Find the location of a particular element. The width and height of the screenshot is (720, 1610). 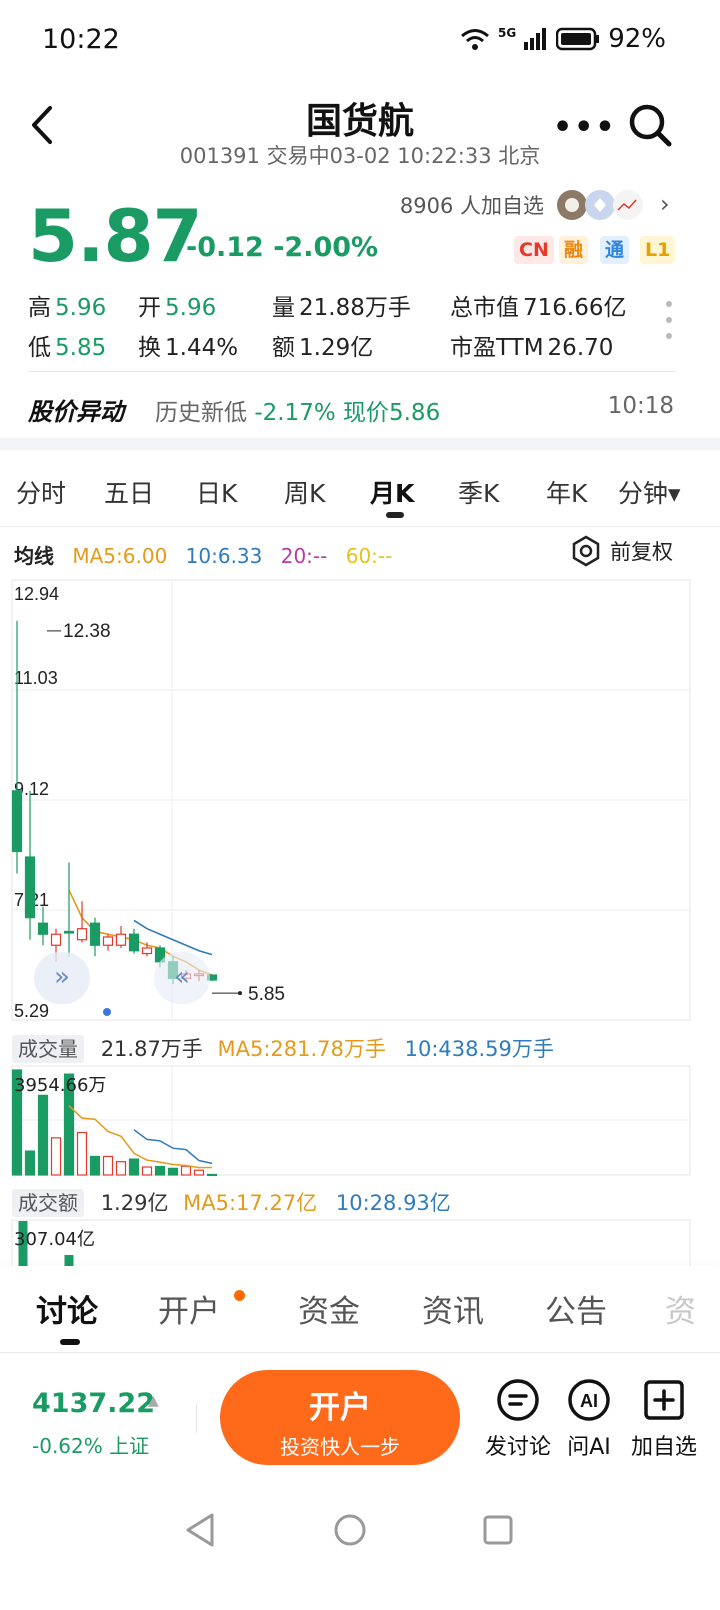

open-account-button: 开户 投资快人一步 is located at coordinates (340, 1417).